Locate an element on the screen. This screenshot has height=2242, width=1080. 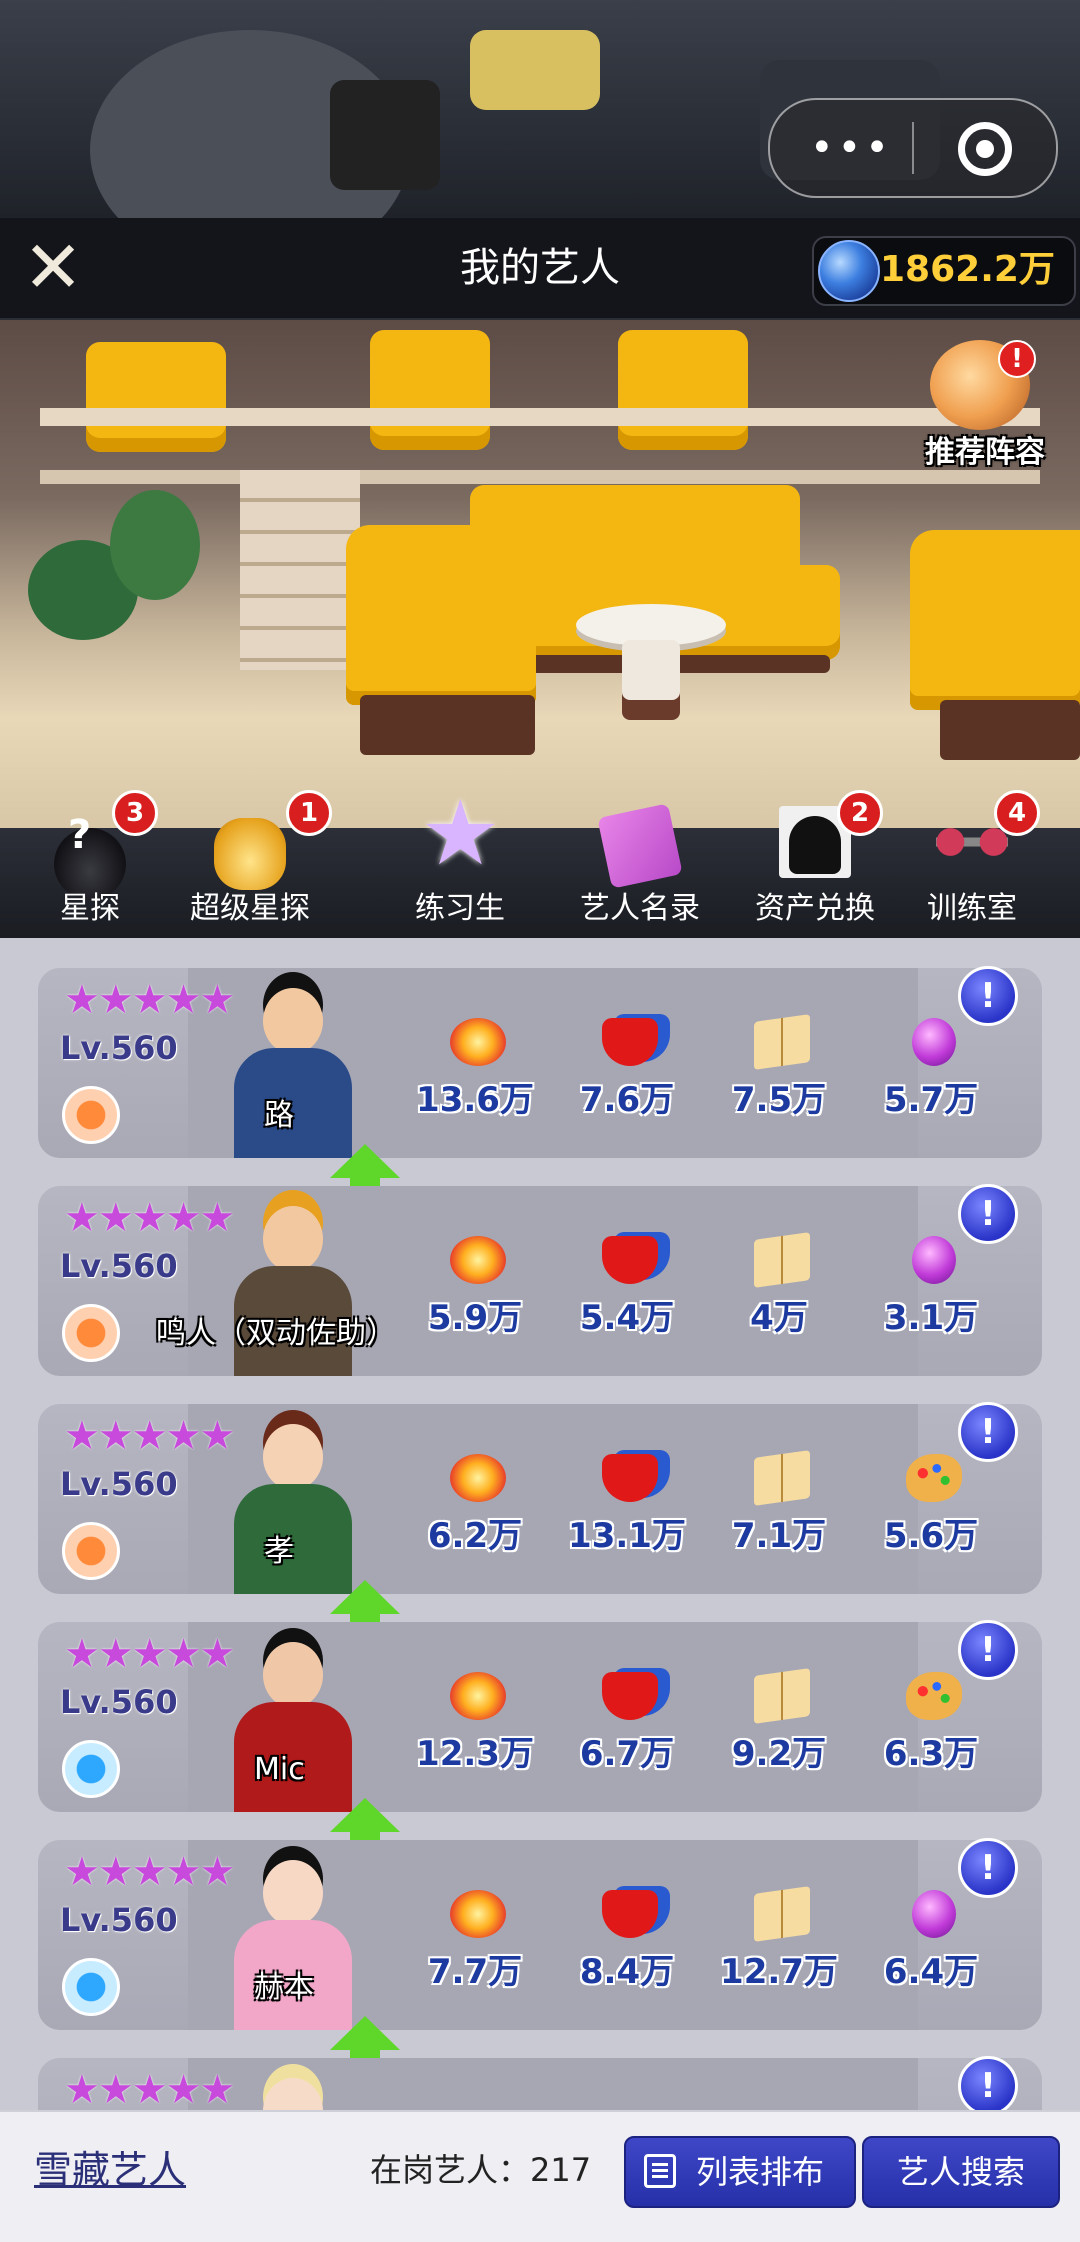
question-mark-icon: ? is located at coordinates (80, 835).